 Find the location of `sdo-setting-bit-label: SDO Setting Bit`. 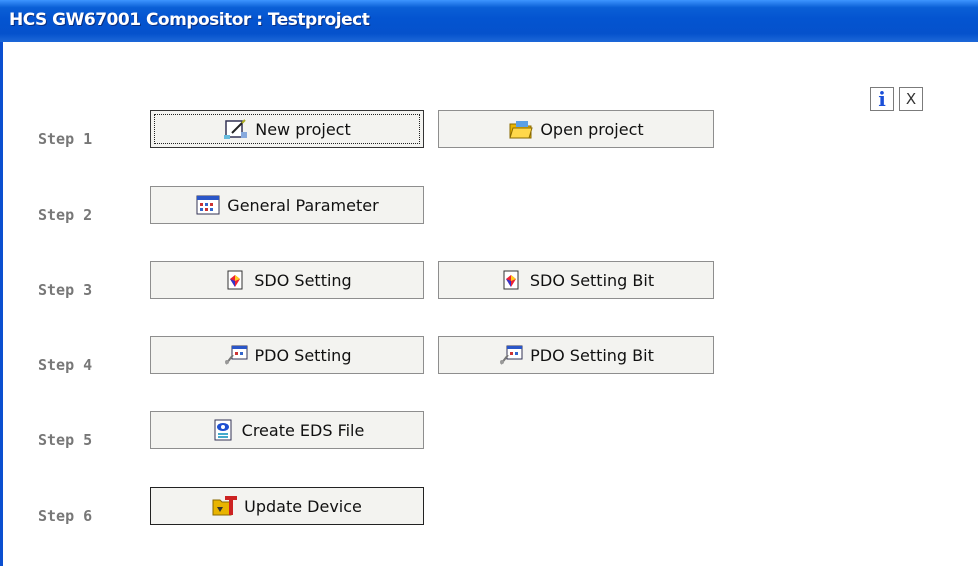

sdo-setting-bit-label: SDO Setting Bit is located at coordinates (592, 280).